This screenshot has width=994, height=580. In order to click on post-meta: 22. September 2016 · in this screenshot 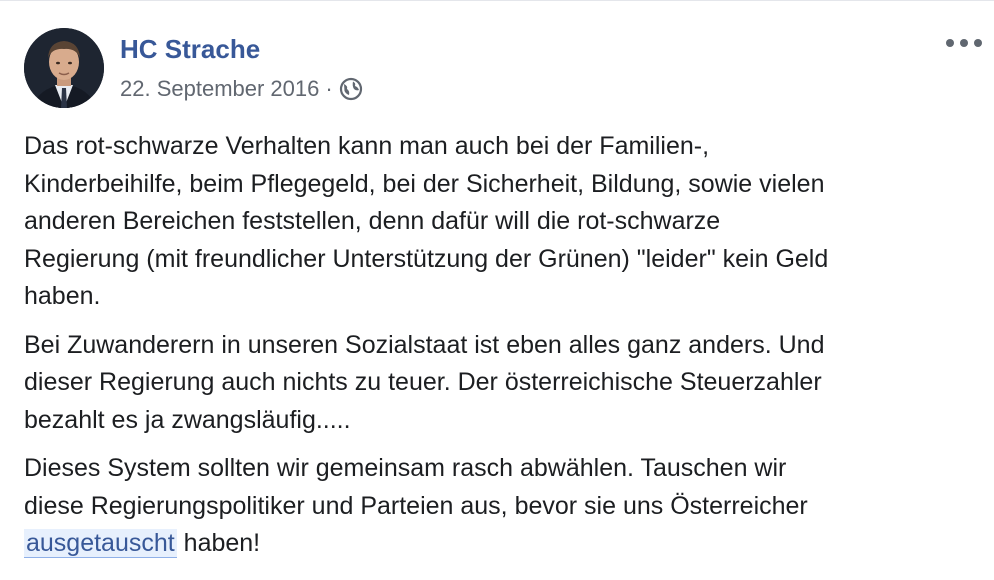, I will do `click(241, 89)`.